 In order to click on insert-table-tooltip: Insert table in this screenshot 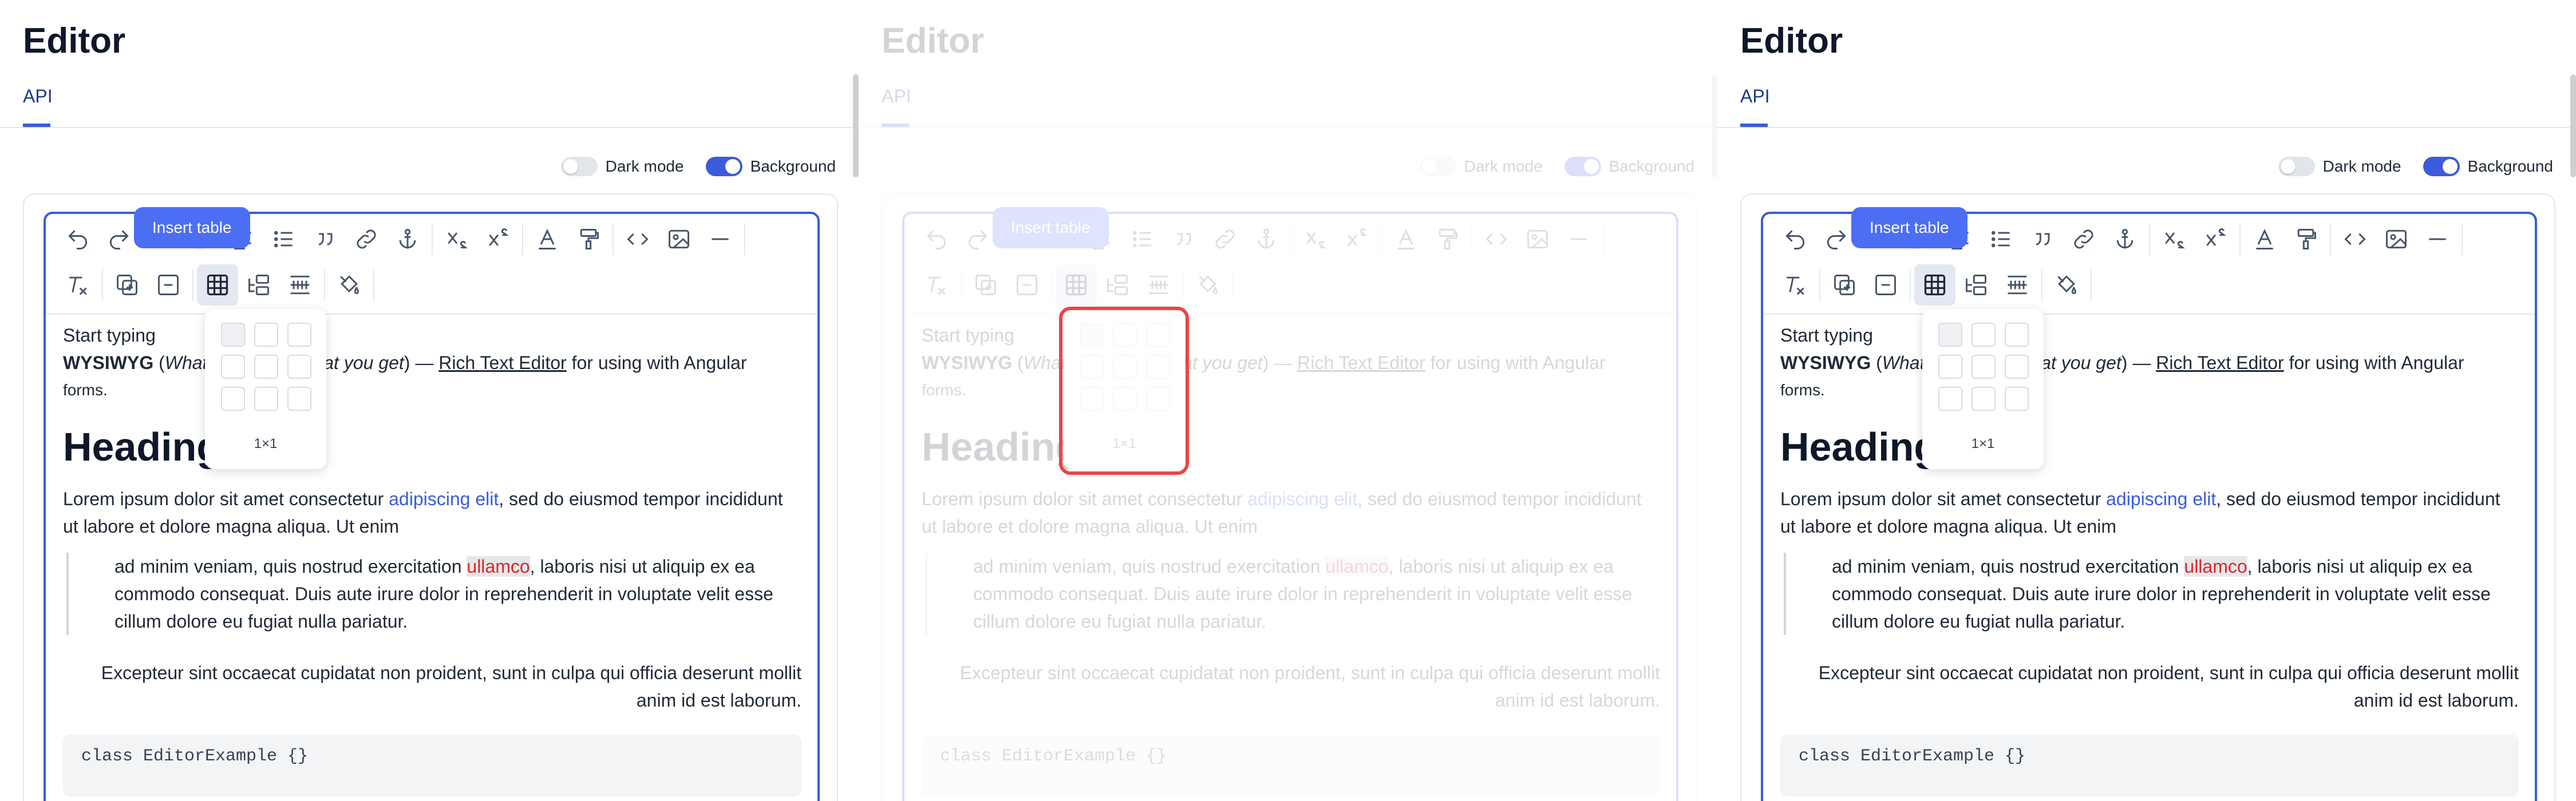, I will do `click(192, 227)`.